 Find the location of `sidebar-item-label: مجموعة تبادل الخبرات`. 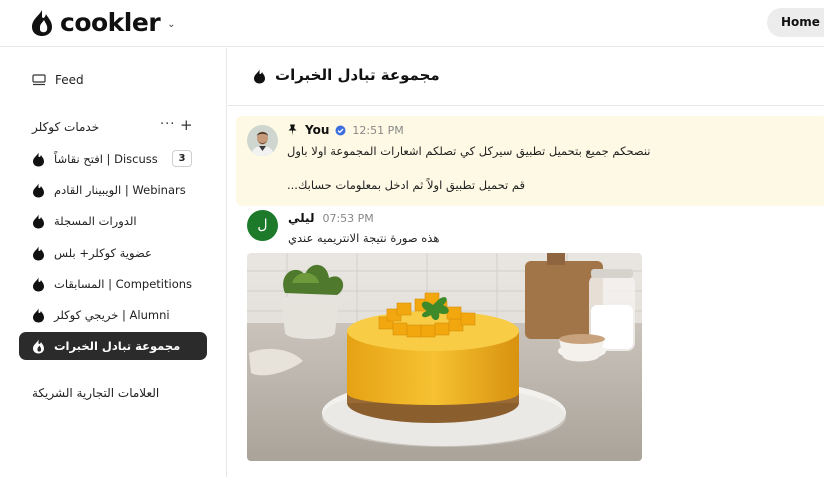

sidebar-item-label: مجموعة تبادل الخبرات is located at coordinates (117, 346).